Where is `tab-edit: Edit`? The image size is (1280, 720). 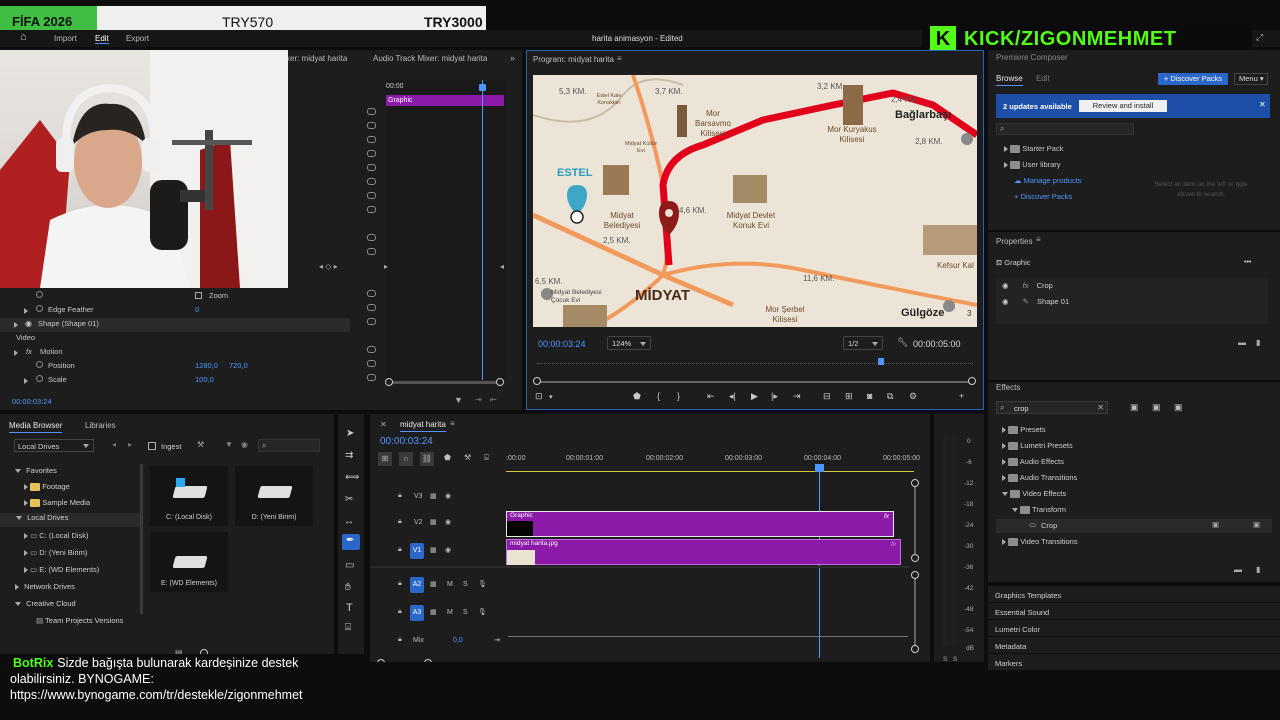
tab-edit: Edit is located at coordinates (1043, 78).